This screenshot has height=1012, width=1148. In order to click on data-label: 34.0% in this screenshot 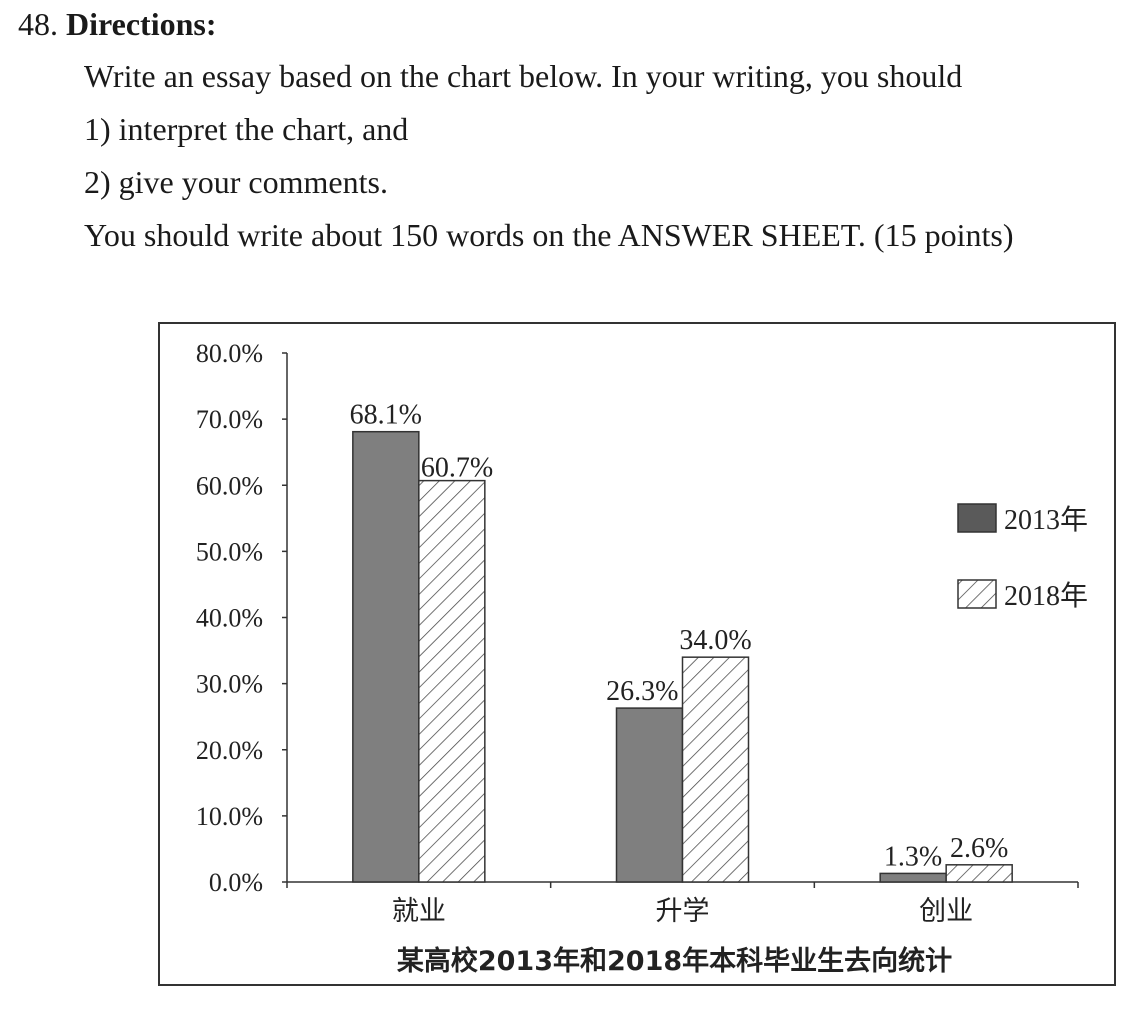, I will do `click(715, 640)`.